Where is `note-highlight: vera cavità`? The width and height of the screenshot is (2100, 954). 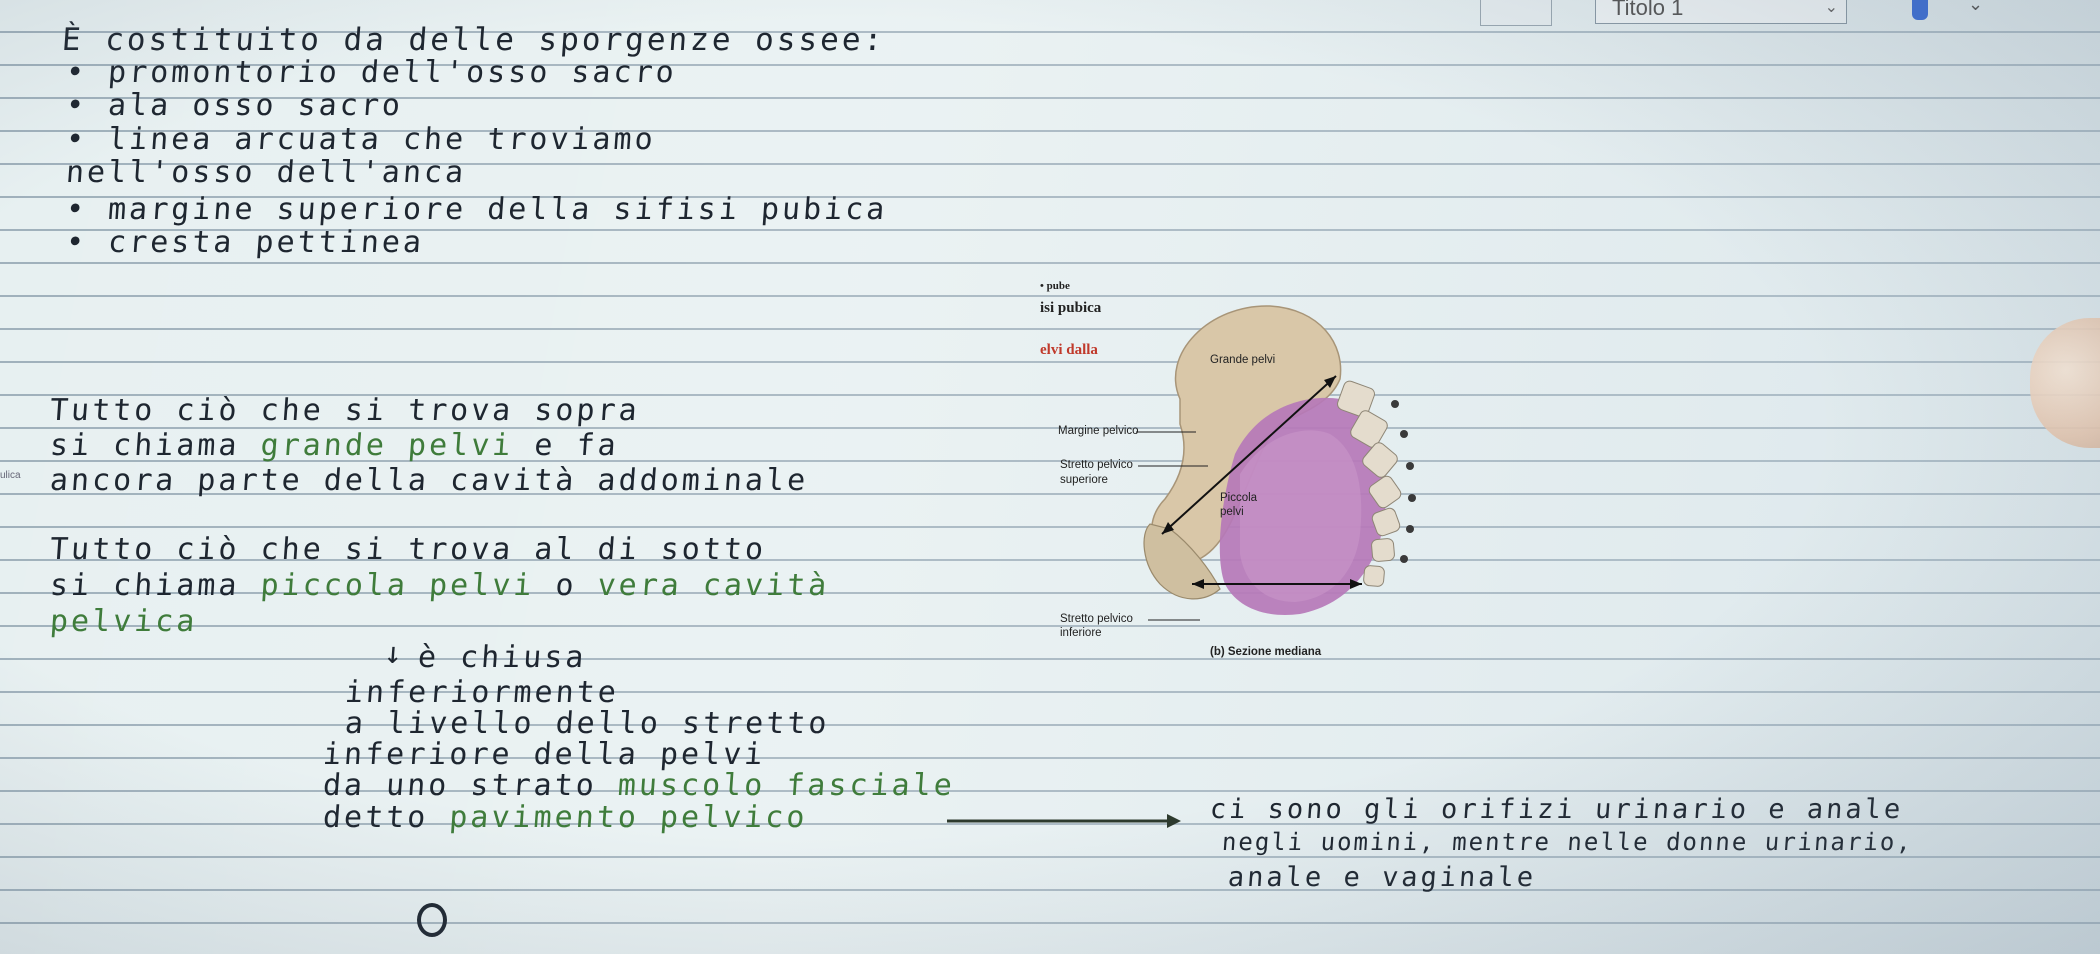 note-highlight: vera cavità is located at coordinates (713, 585).